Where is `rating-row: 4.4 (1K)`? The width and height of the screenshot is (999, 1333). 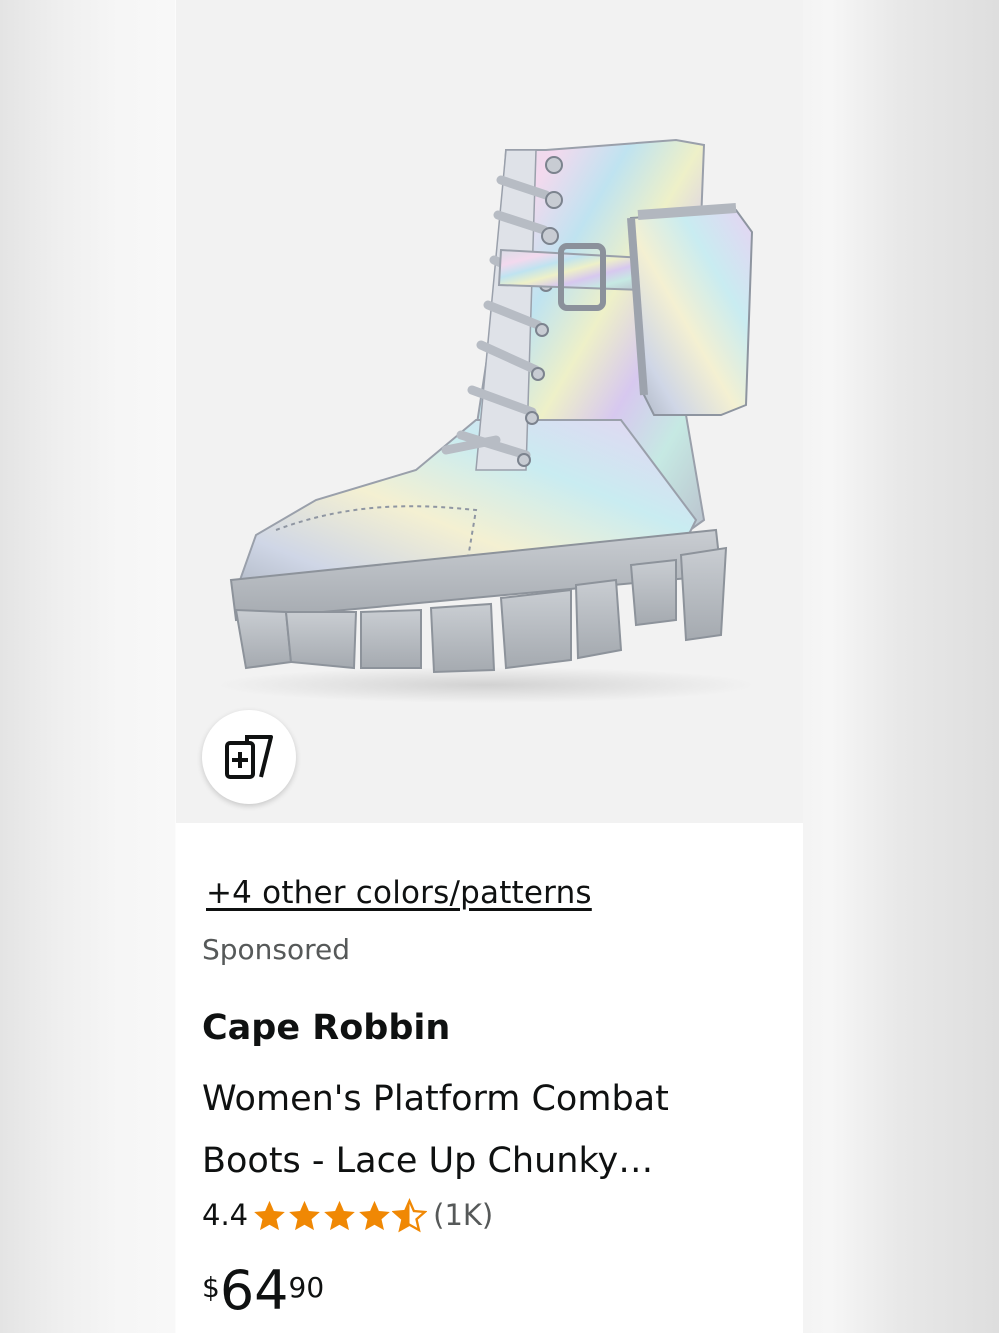 rating-row: 4.4 (1K) is located at coordinates (347, 1215).